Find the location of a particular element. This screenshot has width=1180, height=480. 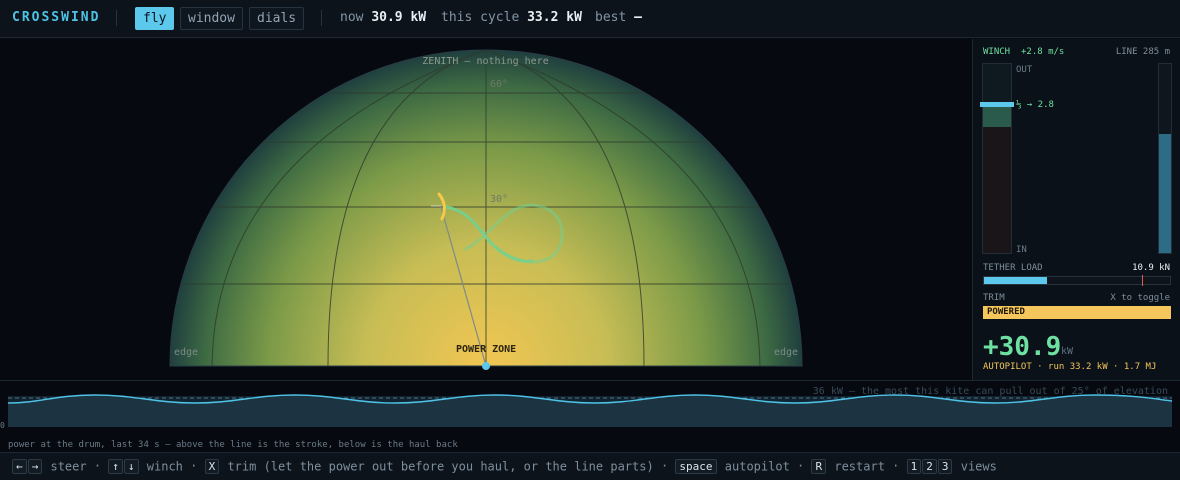

zero-axis-label: 0 is located at coordinates (2, 425).